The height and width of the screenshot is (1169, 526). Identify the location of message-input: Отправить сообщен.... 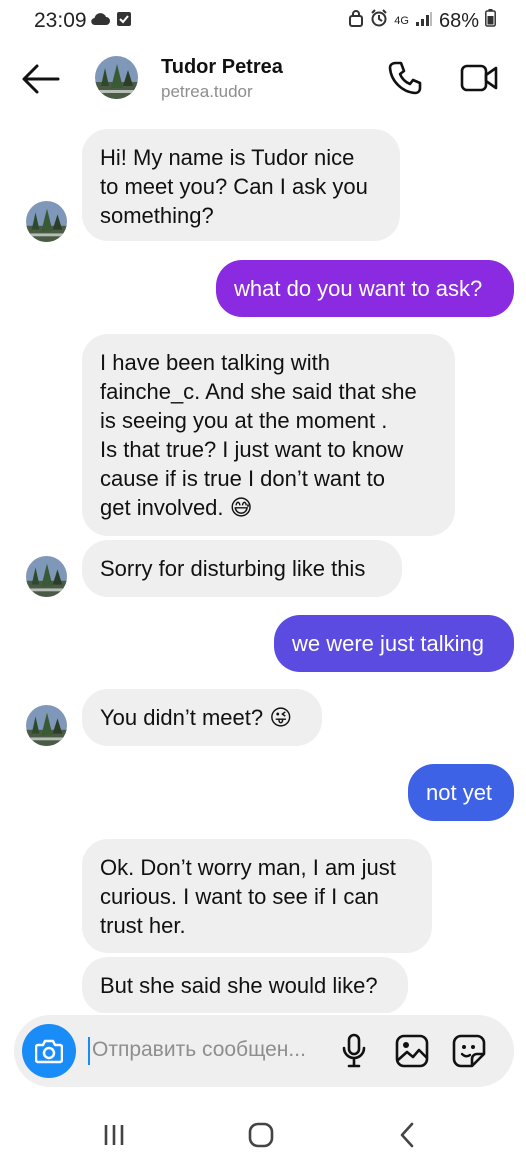
(215, 1050).